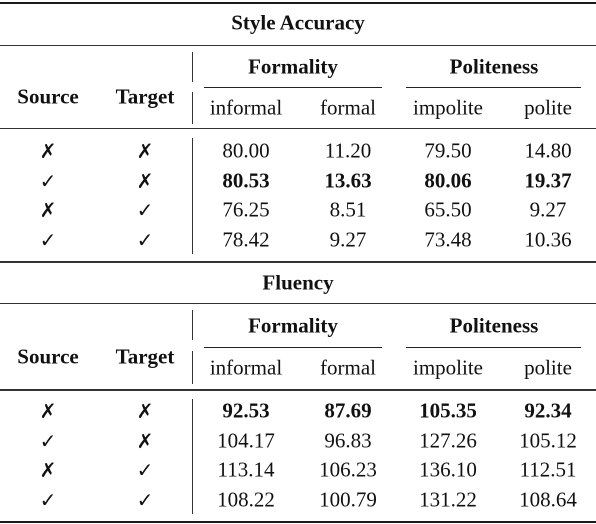 This screenshot has width=596, height=524. What do you see at coordinates (246, 499) in the screenshot?
I see `cell-informal: 108.22` at bounding box center [246, 499].